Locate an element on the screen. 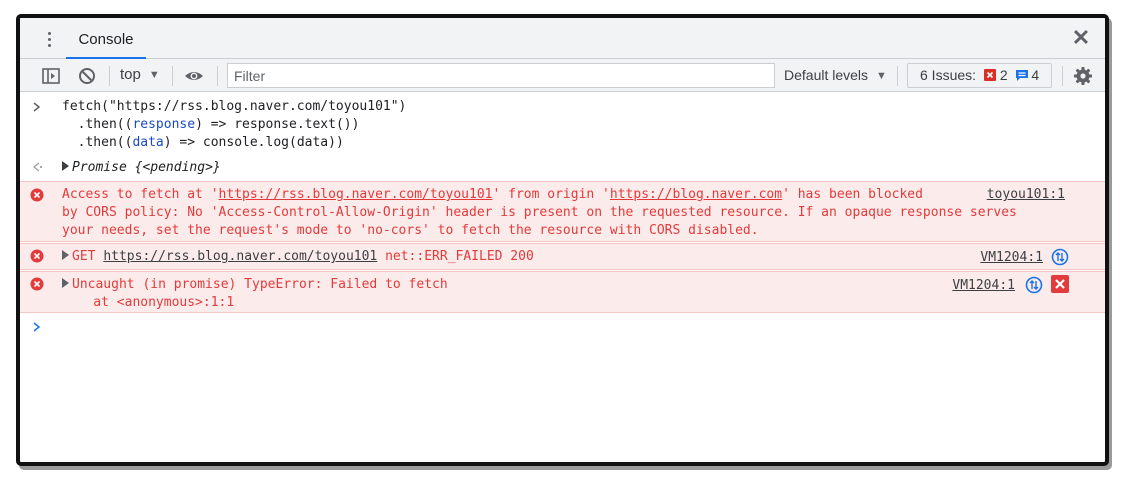 The image size is (1125, 480). prompt-chevron-icon is located at coordinates (37, 327).